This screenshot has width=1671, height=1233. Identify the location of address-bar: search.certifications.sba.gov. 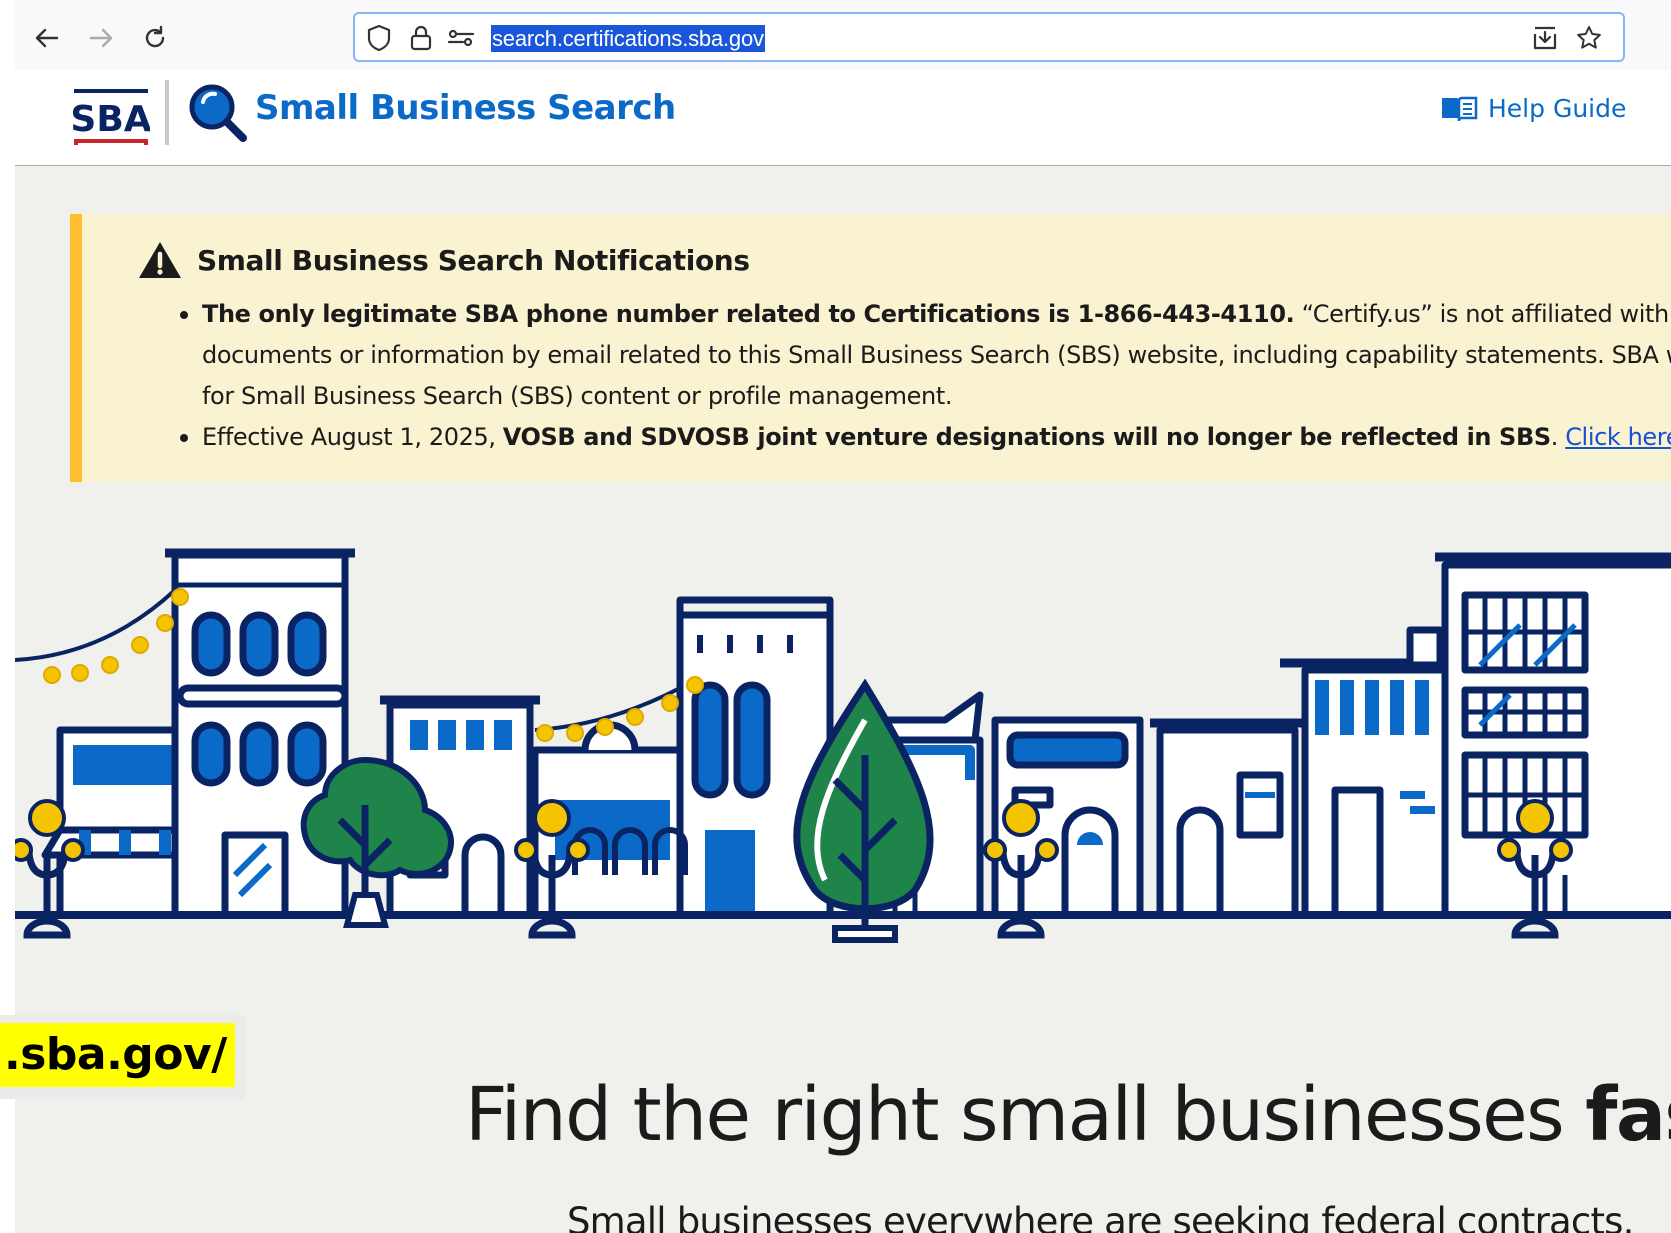
(989, 37).